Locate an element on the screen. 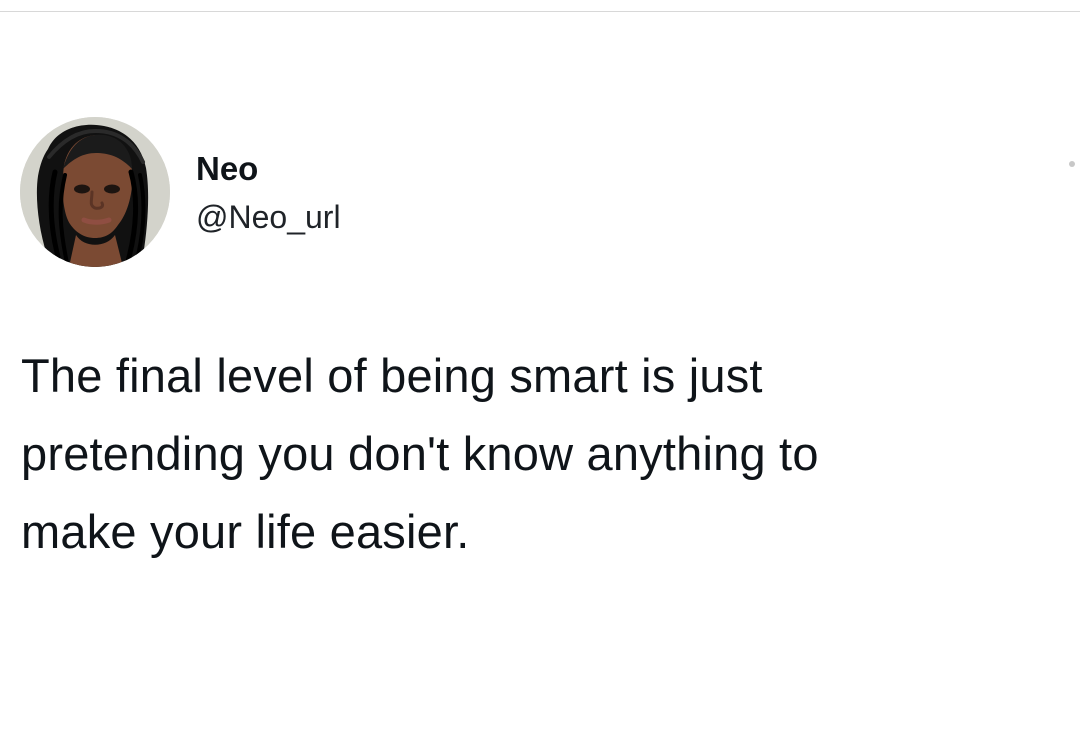 This screenshot has width=1080, height=749. tweet-text-line: make your life easier. is located at coordinates (245, 531).